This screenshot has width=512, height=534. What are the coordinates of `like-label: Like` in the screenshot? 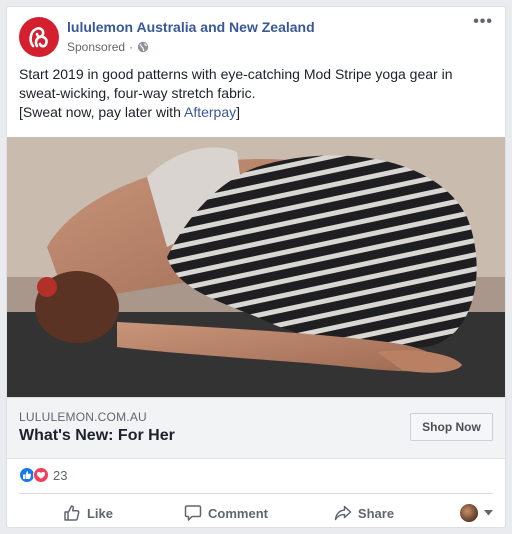 It's located at (99, 513).